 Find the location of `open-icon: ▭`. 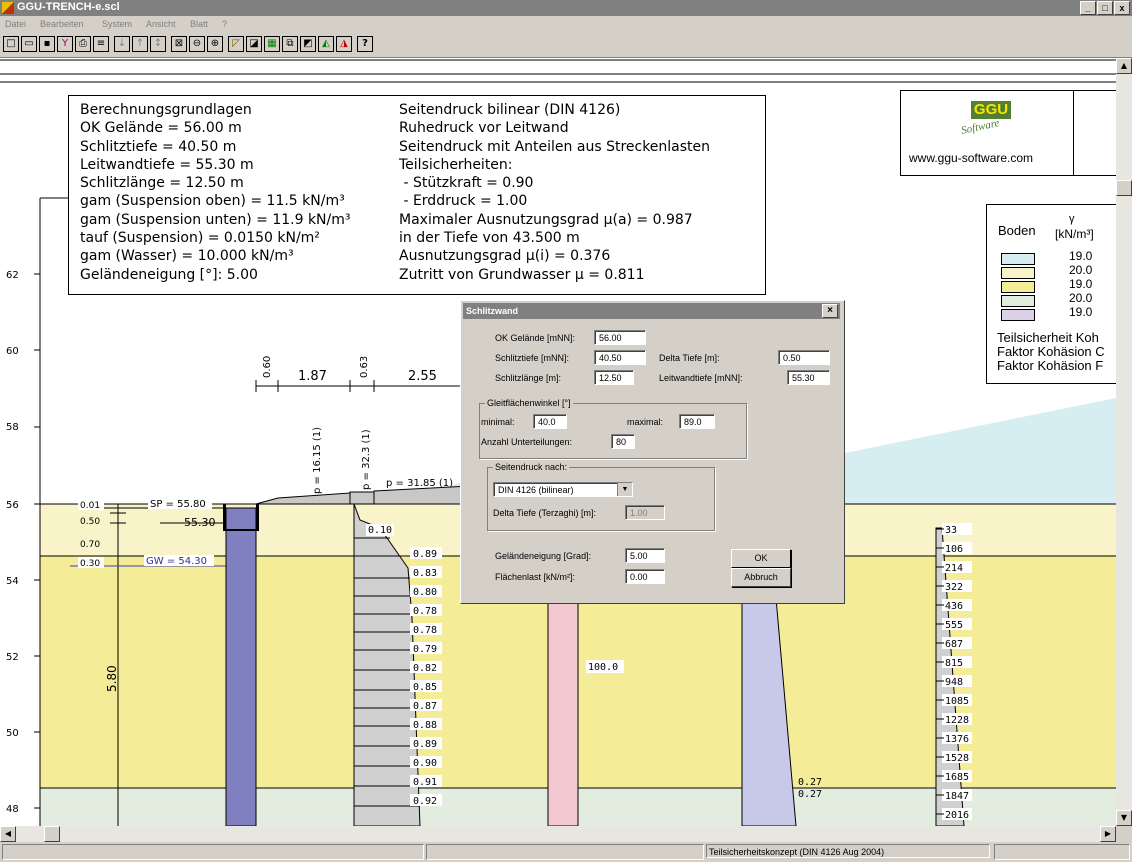

open-icon: ▭ is located at coordinates (29, 44).